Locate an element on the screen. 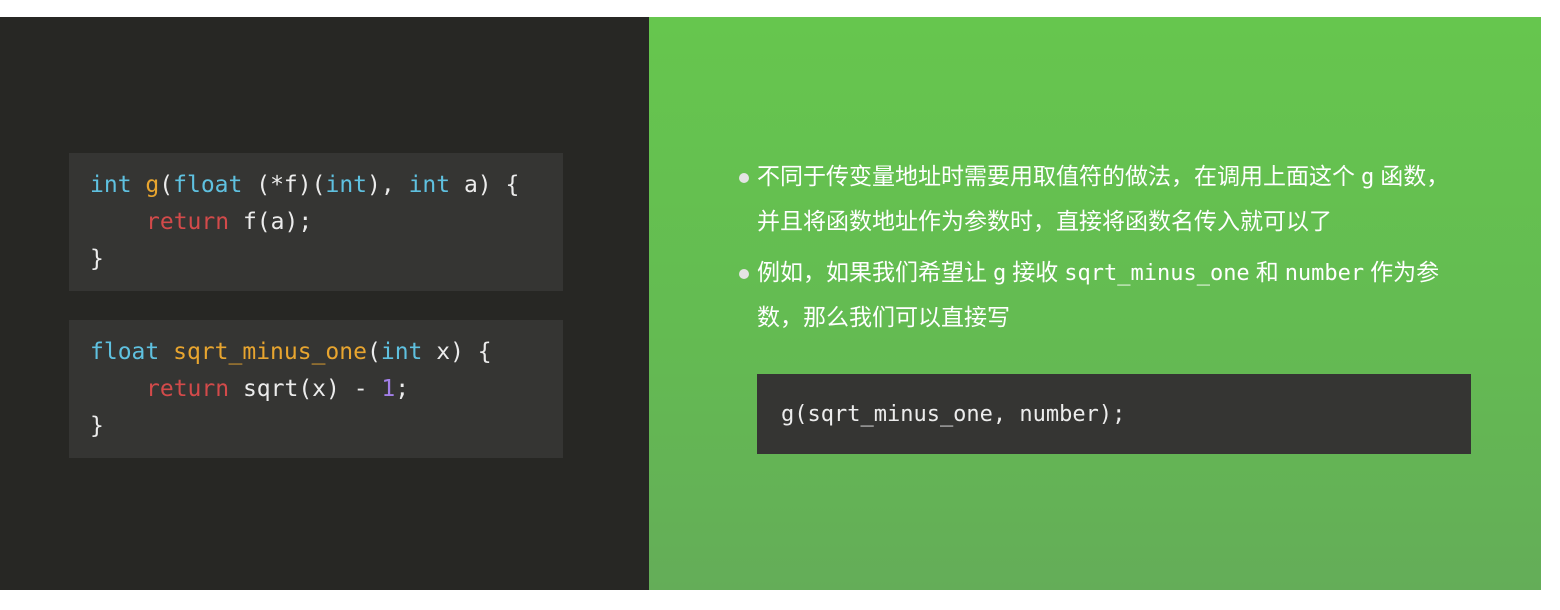 The image size is (1560, 610). code-token: (*f)( is located at coordinates (284, 185).